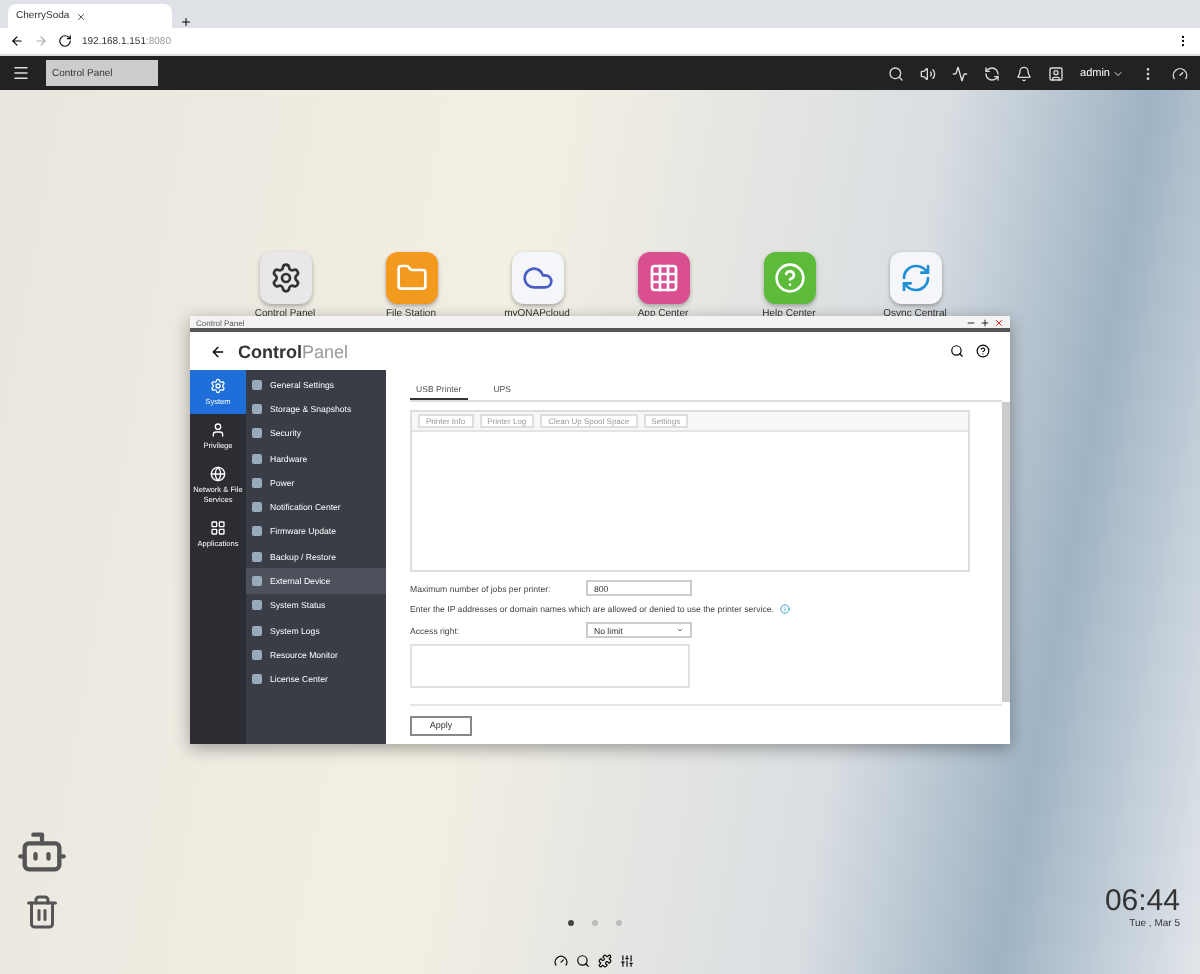 Image resolution: width=1200 pixels, height=974 pixels. What do you see at coordinates (627, 961) in the screenshot?
I see `sliders-icon` at bounding box center [627, 961].